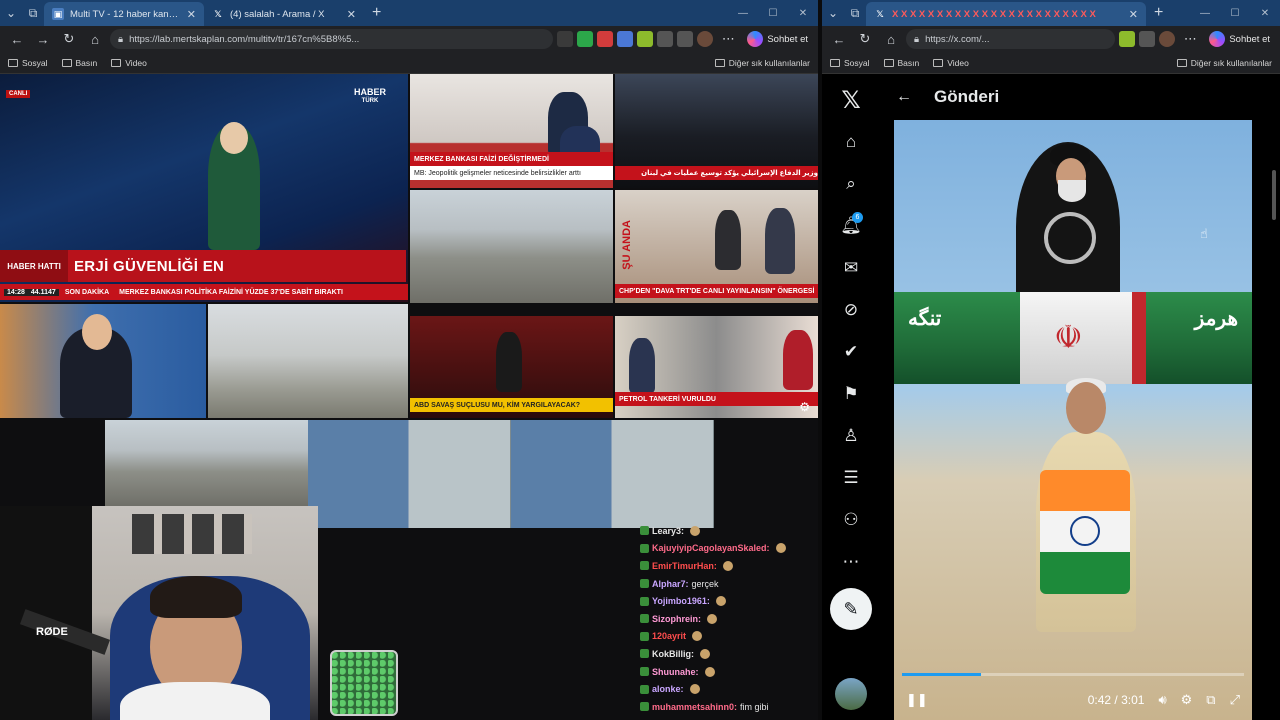 This screenshot has height=720, width=1280. I want to click on grok-icon: ⊘, so click(851, 310).